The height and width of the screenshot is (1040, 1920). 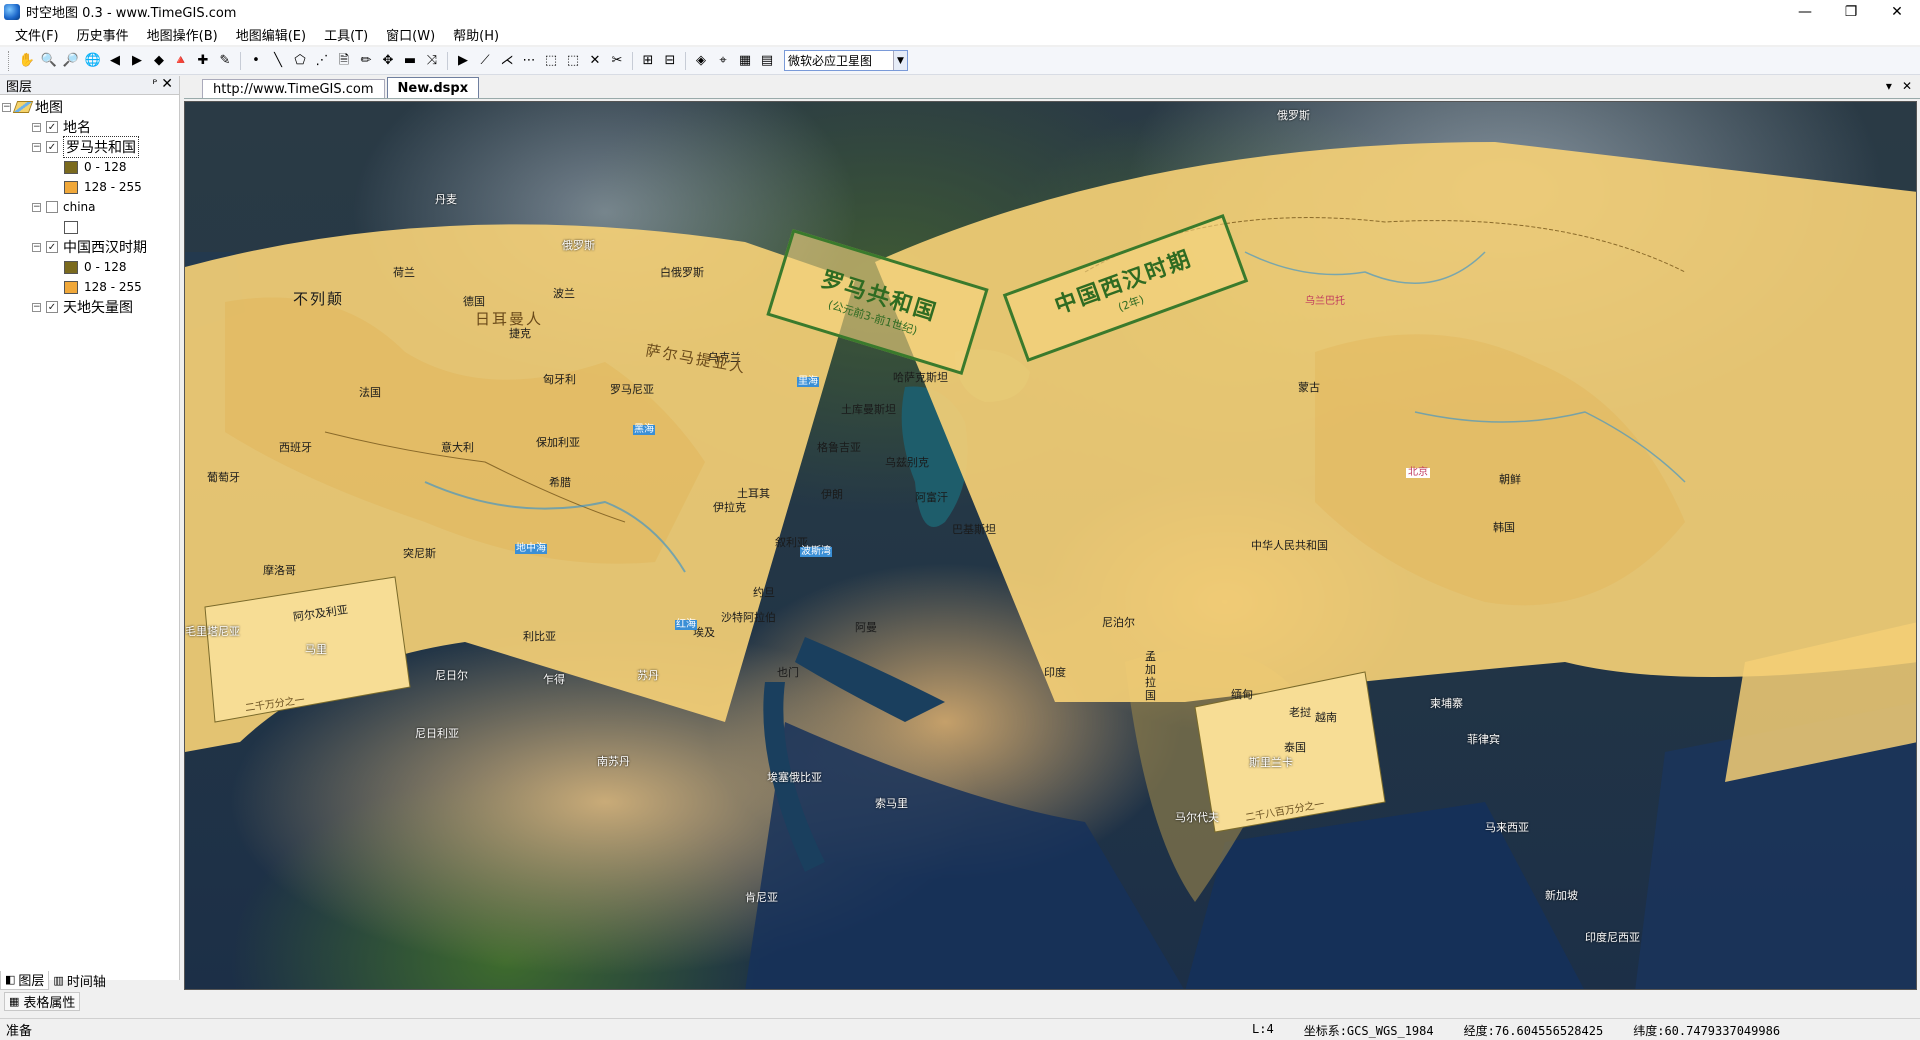 What do you see at coordinates (89, 127) in the screenshot?
I see `layer-item-place-names: − ✓ 地名` at bounding box center [89, 127].